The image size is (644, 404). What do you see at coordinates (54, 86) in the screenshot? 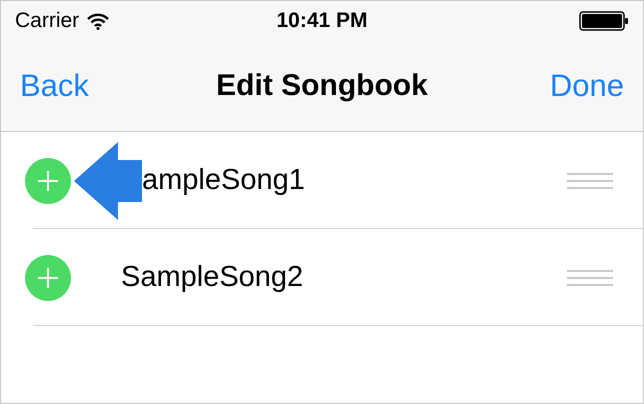
I see `back-button: Back` at bounding box center [54, 86].